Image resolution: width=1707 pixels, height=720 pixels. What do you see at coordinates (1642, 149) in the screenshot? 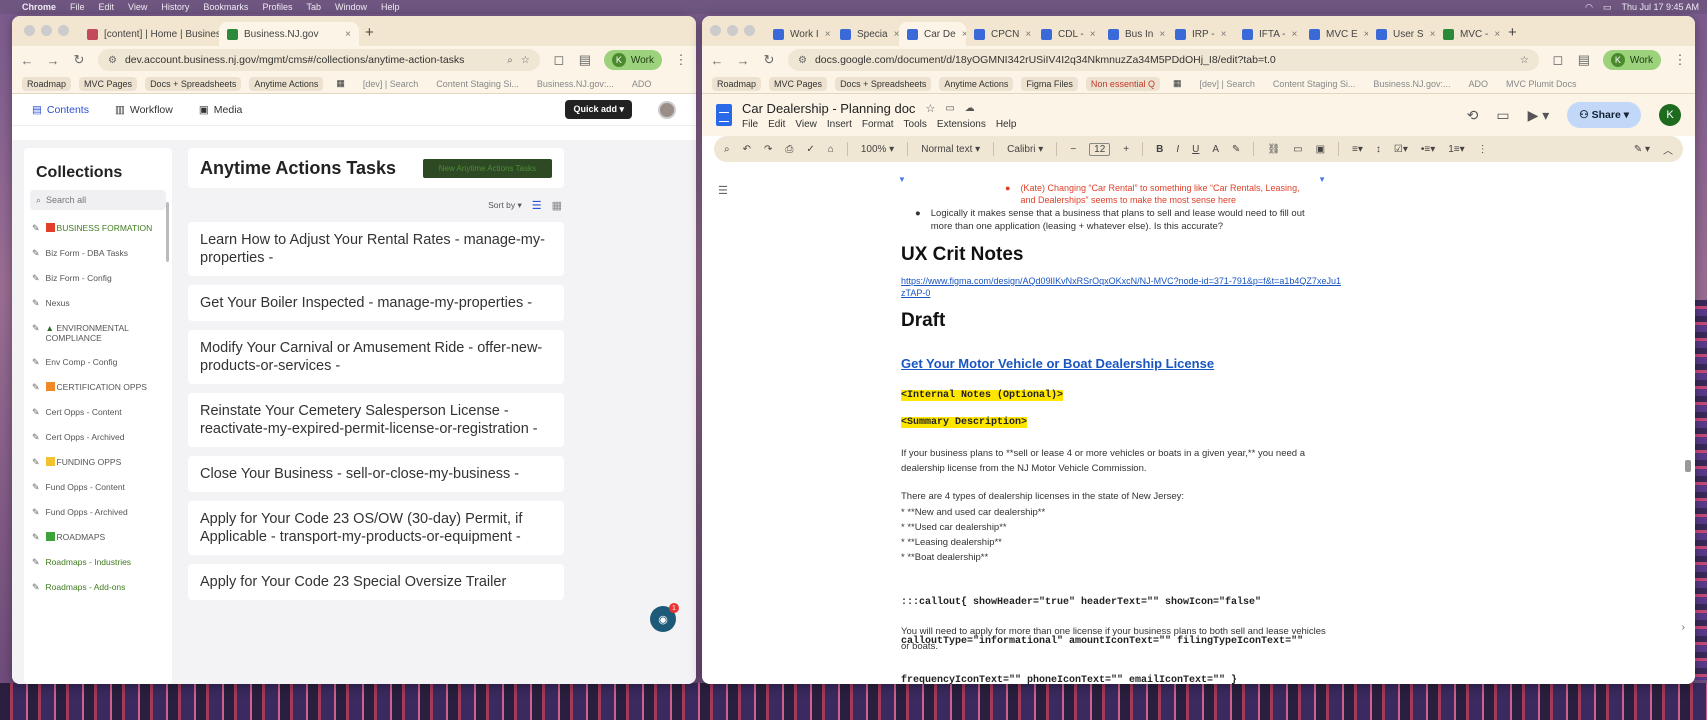
I see `editing-mode-icon: ✎ ▾` at bounding box center [1642, 149].